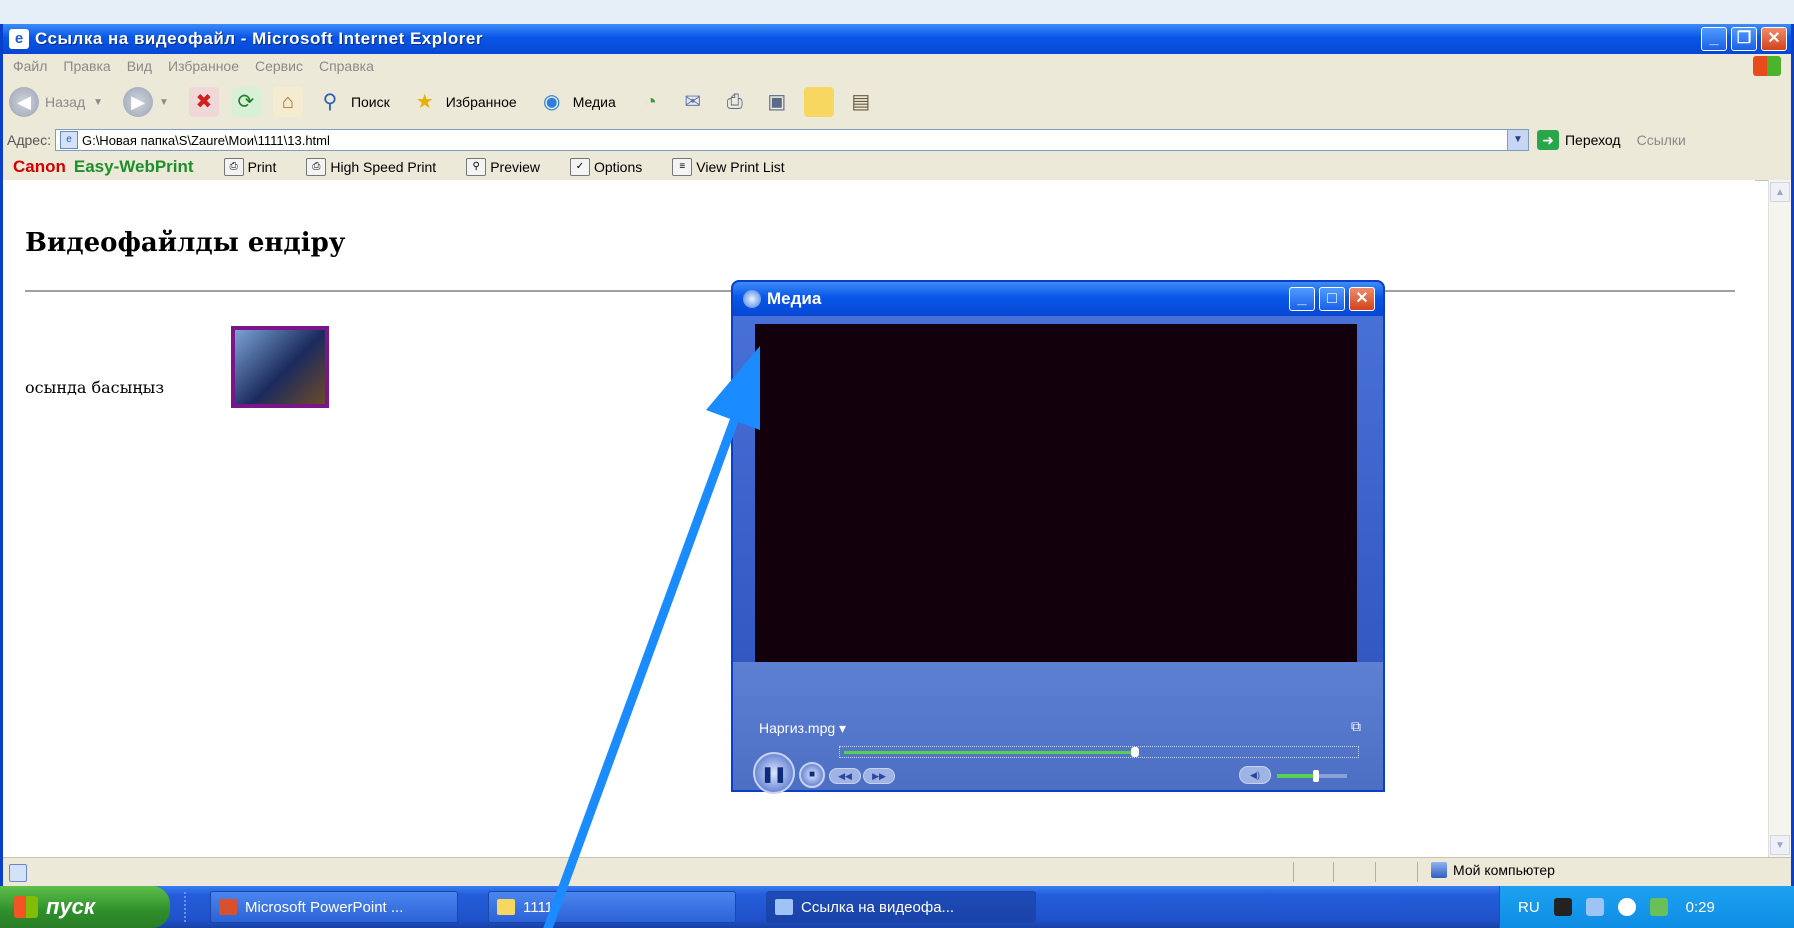  Describe the element at coordinates (1134, 752) in the screenshot. I see `seek-thumb` at that location.